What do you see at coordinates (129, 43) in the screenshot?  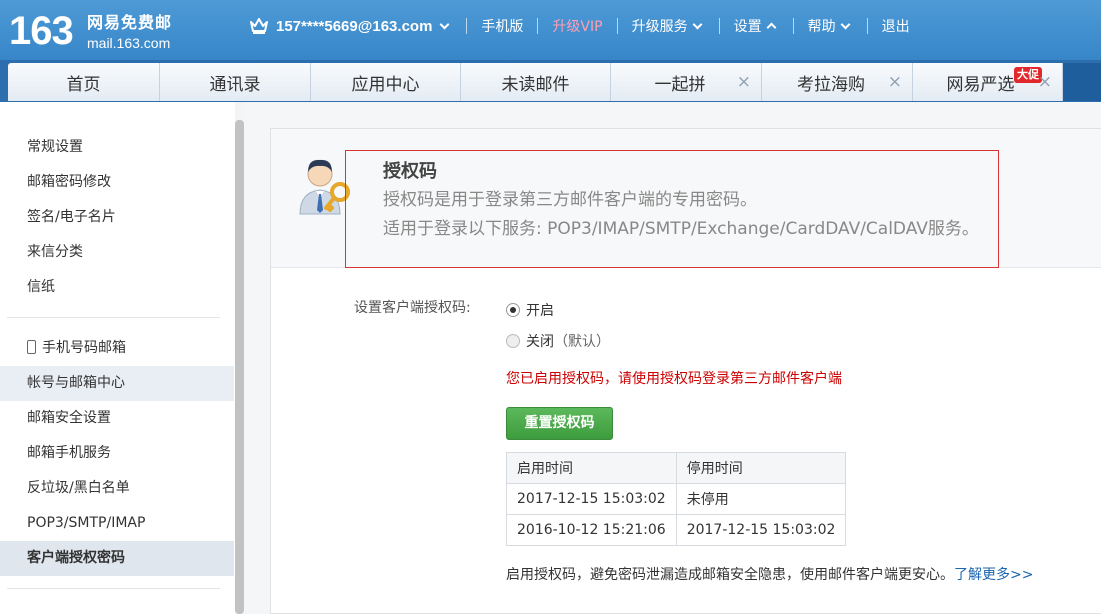 I see `logo-domain: mail.163.com` at bounding box center [129, 43].